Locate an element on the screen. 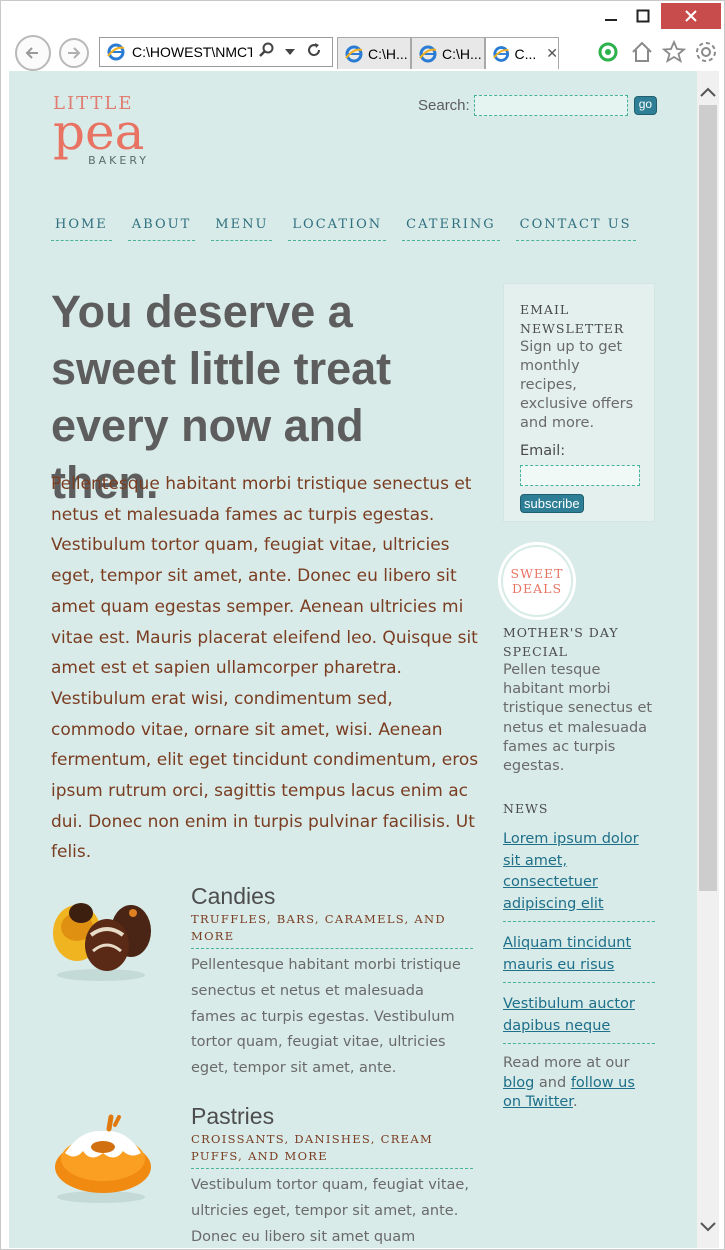 The height and width of the screenshot is (1250, 725). news-item: Vestibulum auctor dapibus neque is located at coordinates (579, 1018).